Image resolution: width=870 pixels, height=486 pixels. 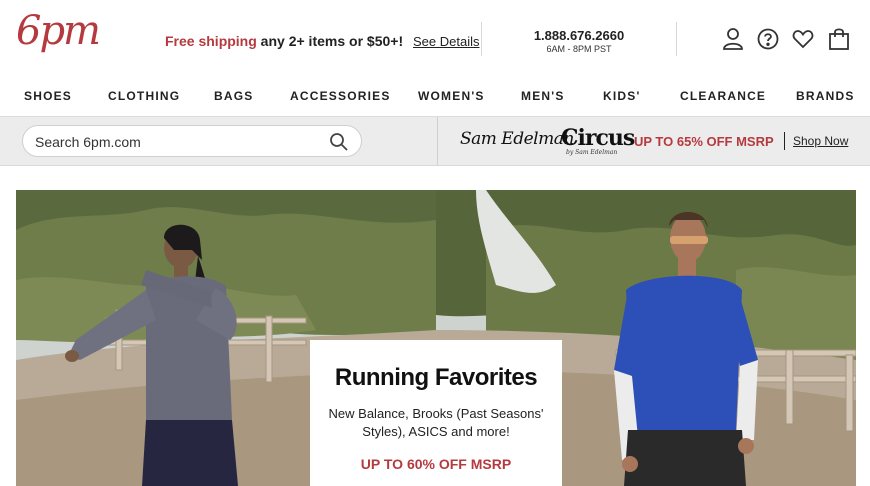 What do you see at coordinates (330, 41) in the screenshot?
I see `promo-text: any 2+ items or $50+!` at bounding box center [330, 41].